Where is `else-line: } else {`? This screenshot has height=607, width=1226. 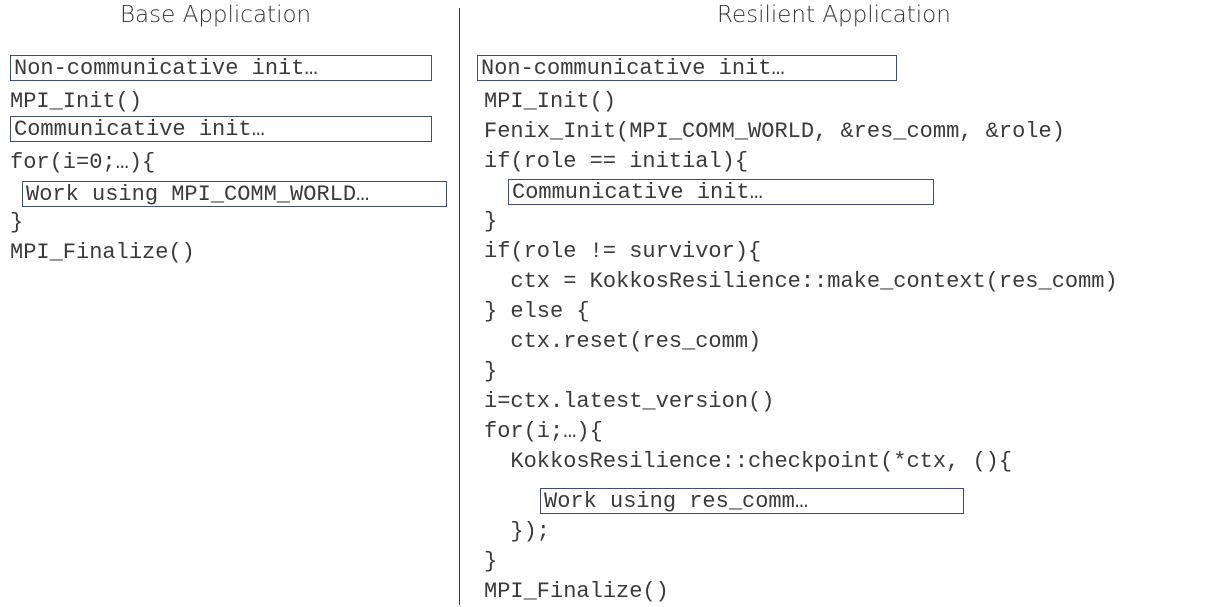
else-line: } else { is located at coordinates (537, 311).